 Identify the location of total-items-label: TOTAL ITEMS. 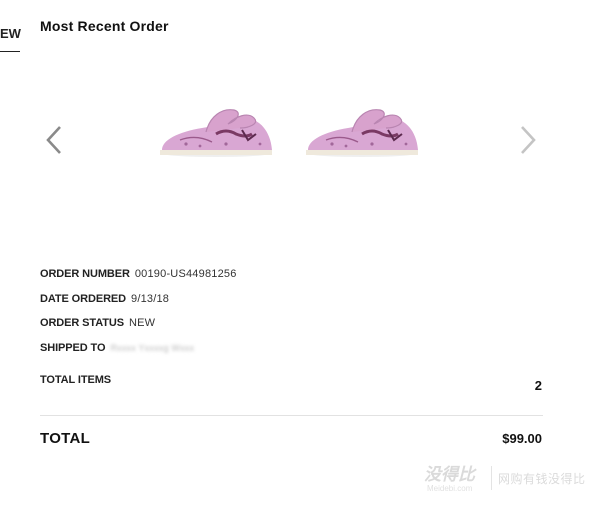
(76, 380).